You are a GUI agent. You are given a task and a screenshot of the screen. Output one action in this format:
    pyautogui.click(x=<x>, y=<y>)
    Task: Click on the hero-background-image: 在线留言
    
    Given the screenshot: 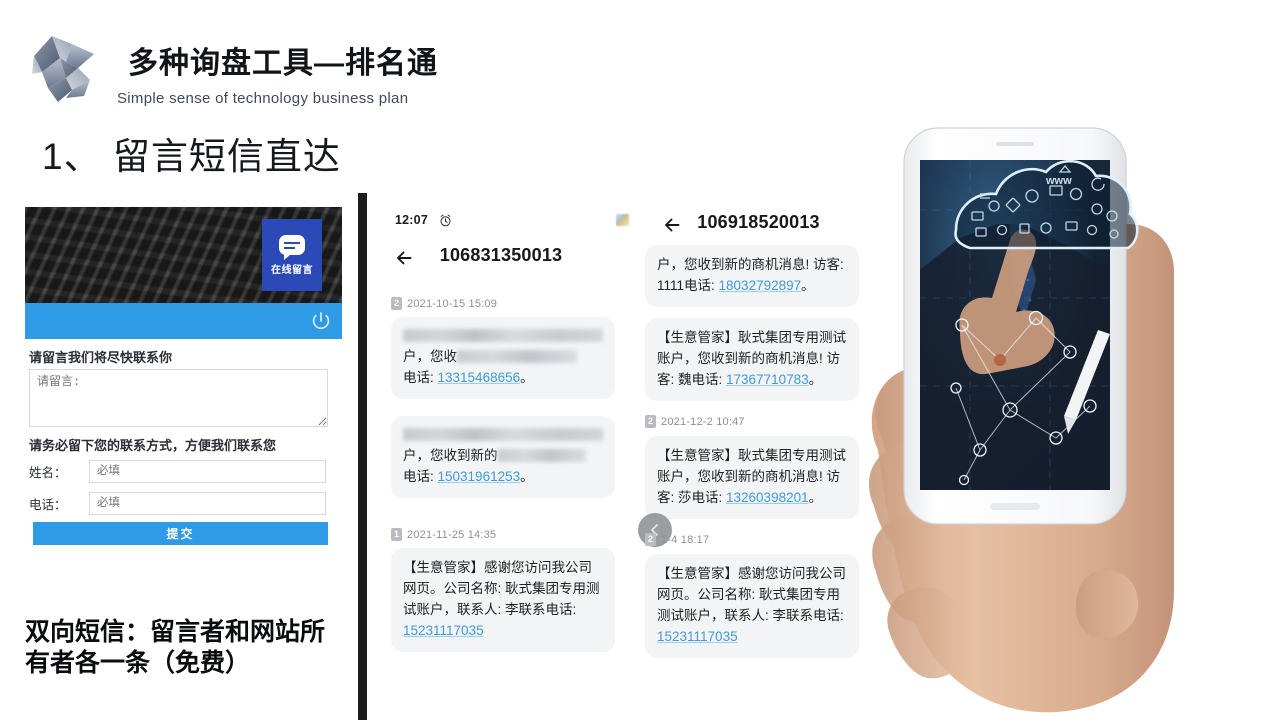 What is the action you would take?
    pyautogui.click(x=183, y=255)
    